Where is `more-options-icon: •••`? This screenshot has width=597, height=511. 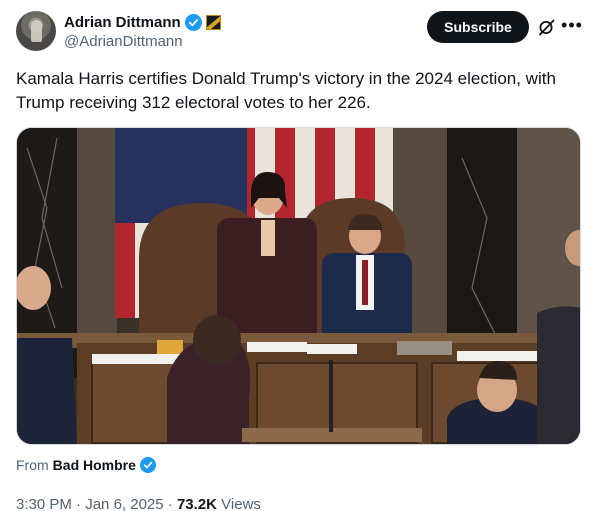
more-options-icon: ••• is located at coordinates (572, 26).